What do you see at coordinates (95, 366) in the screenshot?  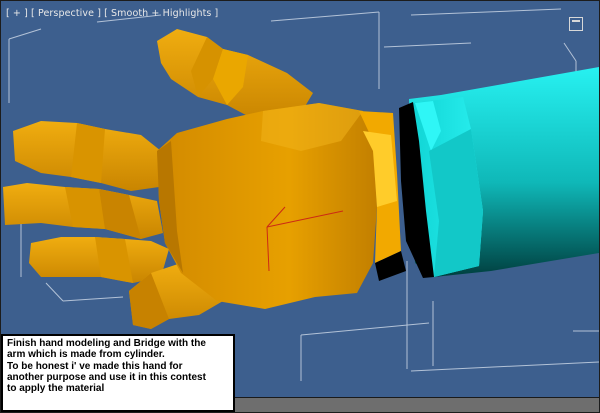 I see `caption-line: To be honest i' ve made this hand for` at bounding box center [95, 366].